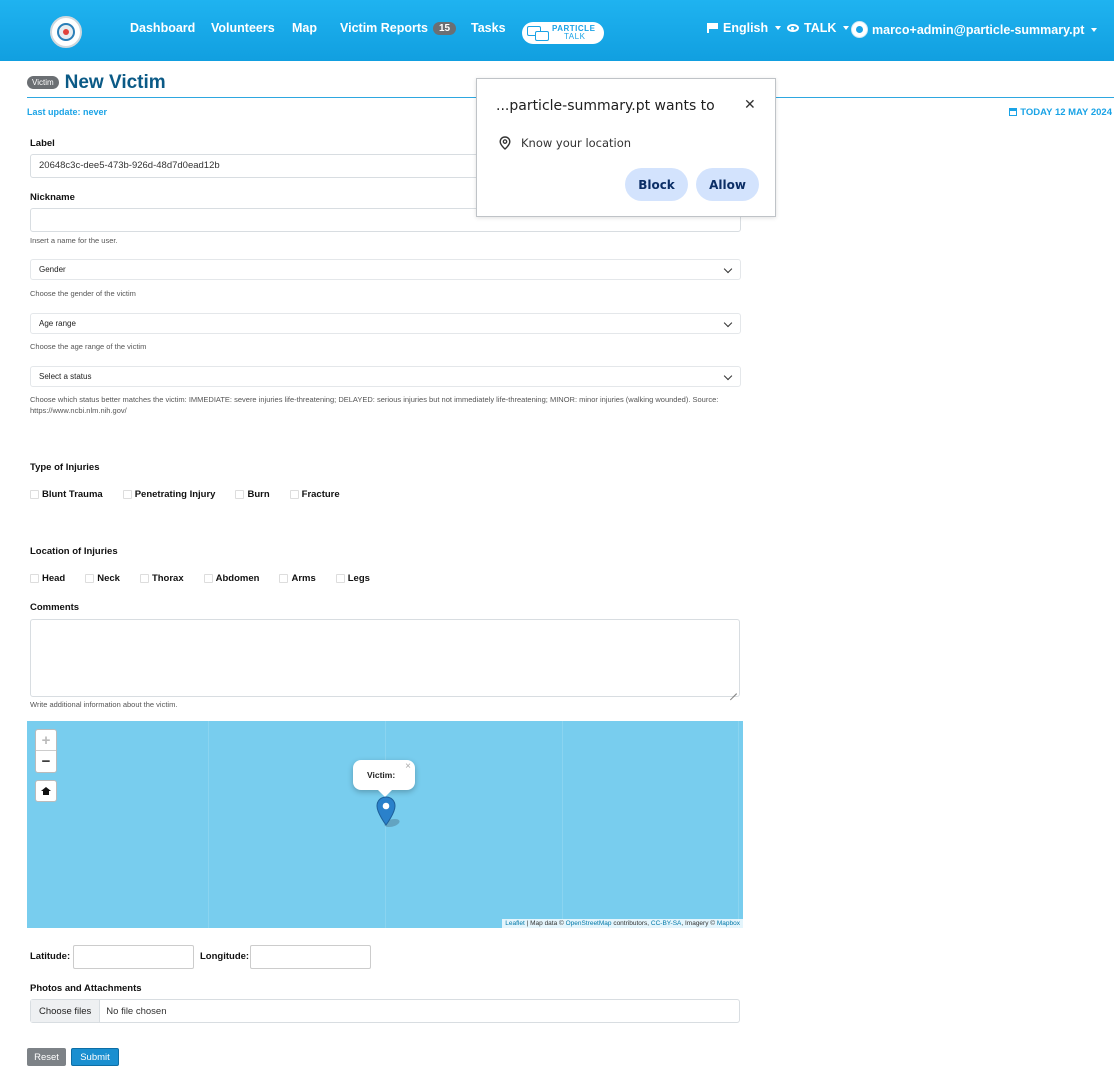 The height and width of the screenshot is (1066, 1114). I want to click on map-home-button, so click(46, 791).